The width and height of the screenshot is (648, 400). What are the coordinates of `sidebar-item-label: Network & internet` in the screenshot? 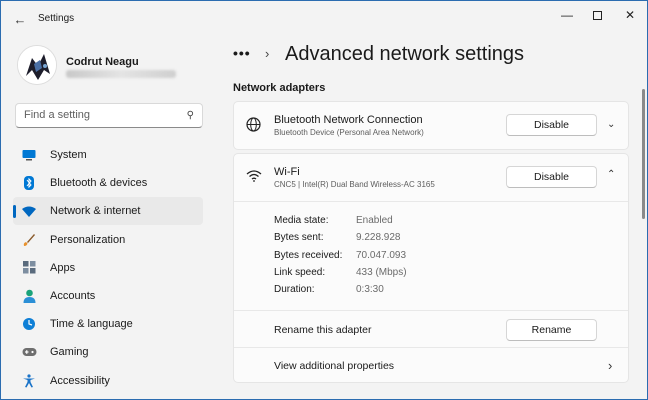 It's located at (95, 211).